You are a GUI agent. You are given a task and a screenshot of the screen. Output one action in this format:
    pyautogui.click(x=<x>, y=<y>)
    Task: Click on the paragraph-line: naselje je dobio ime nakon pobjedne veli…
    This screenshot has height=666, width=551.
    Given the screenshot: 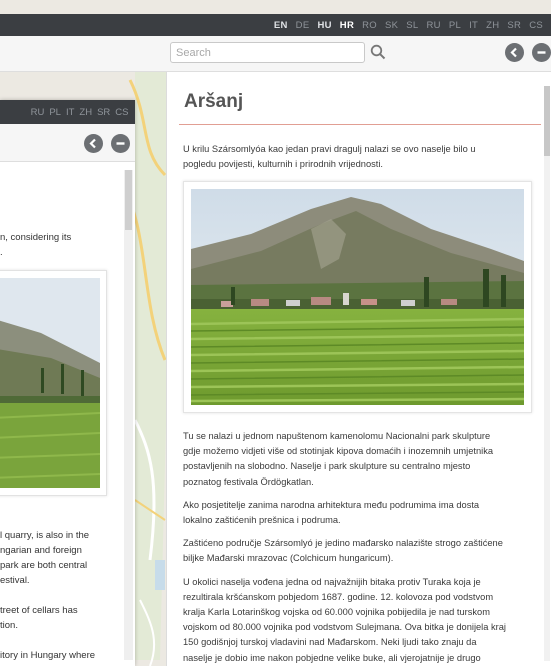 What is the action you would take?
    pyautogui.click(x=332, y=657)
    